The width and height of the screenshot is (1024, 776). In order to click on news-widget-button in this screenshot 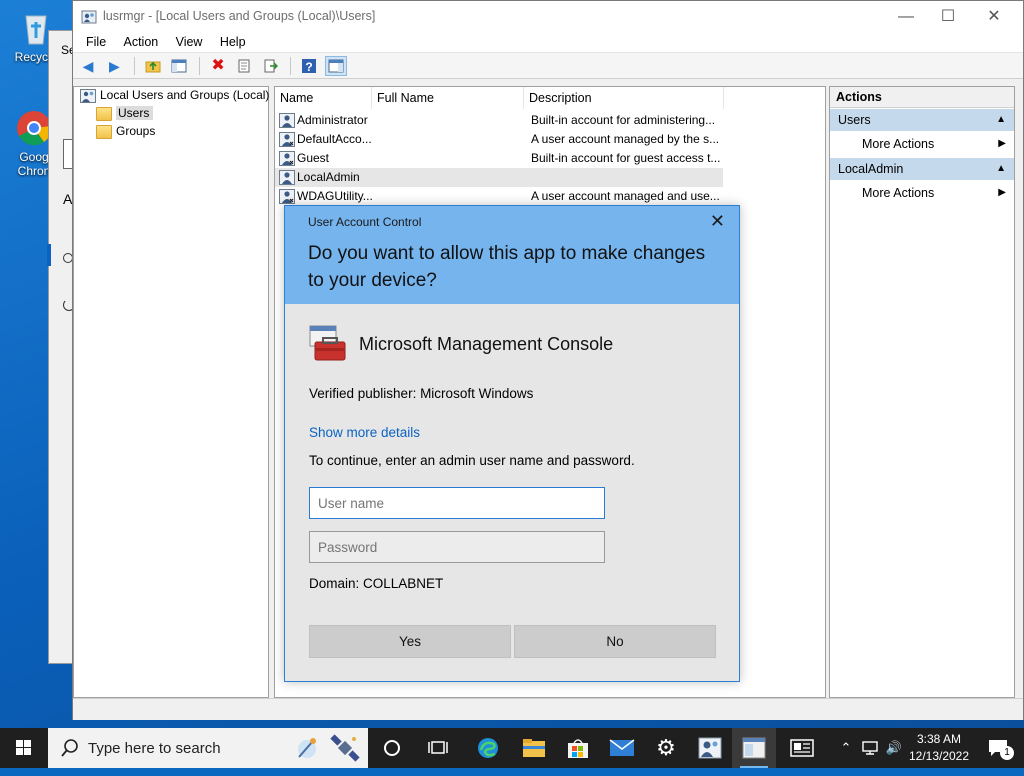, I will do `click(802, 748)`.